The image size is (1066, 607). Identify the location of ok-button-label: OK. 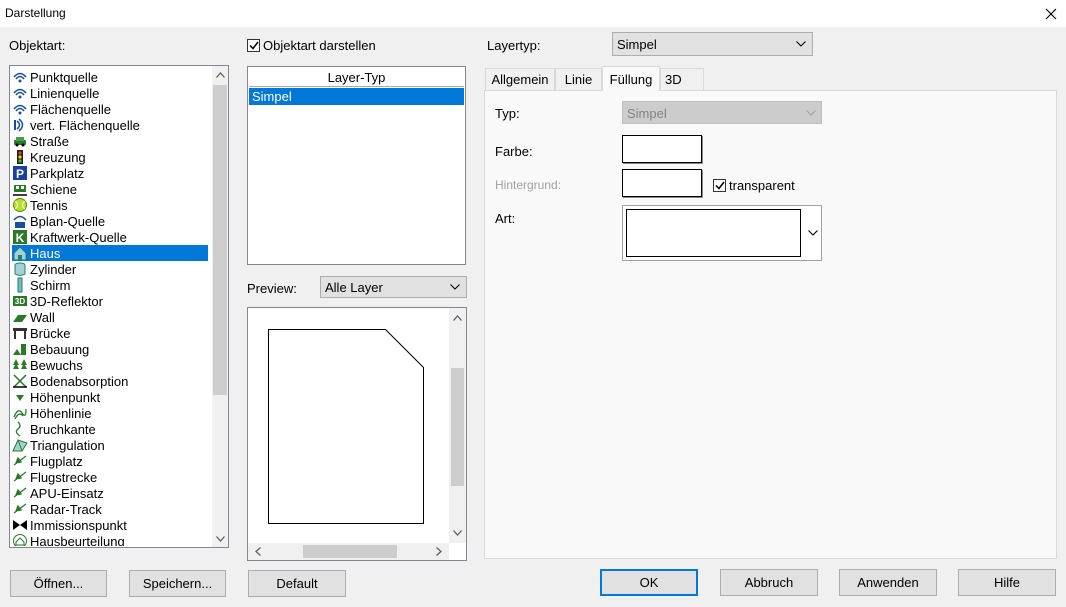
(649, 582).